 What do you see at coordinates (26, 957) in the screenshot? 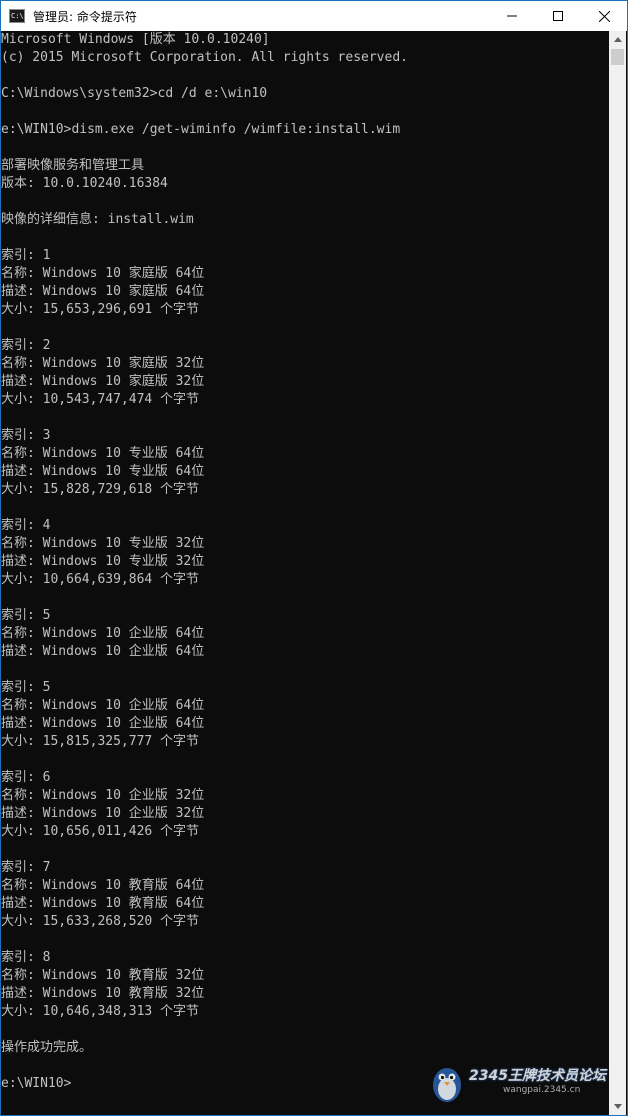
I see `console-line: 索引: 8` at bounding box center [26, 957].